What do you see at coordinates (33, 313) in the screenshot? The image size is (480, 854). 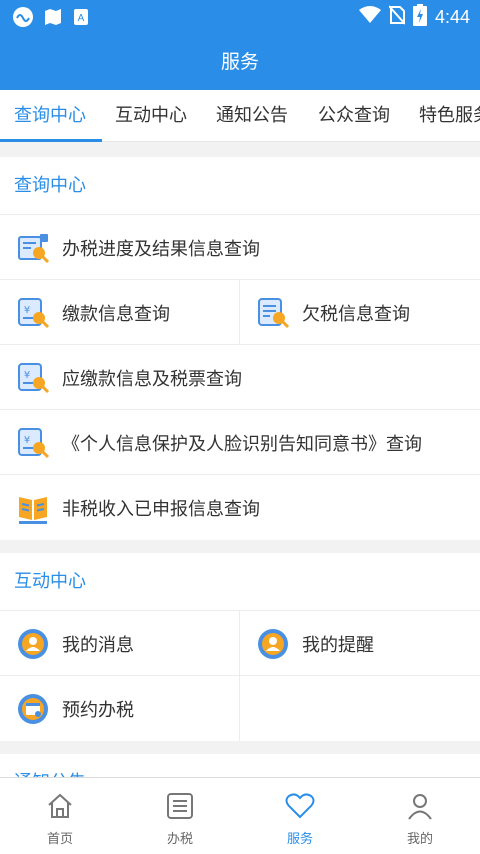 I see `payment-query-icon: ¥` at bounding box center [33, 313].